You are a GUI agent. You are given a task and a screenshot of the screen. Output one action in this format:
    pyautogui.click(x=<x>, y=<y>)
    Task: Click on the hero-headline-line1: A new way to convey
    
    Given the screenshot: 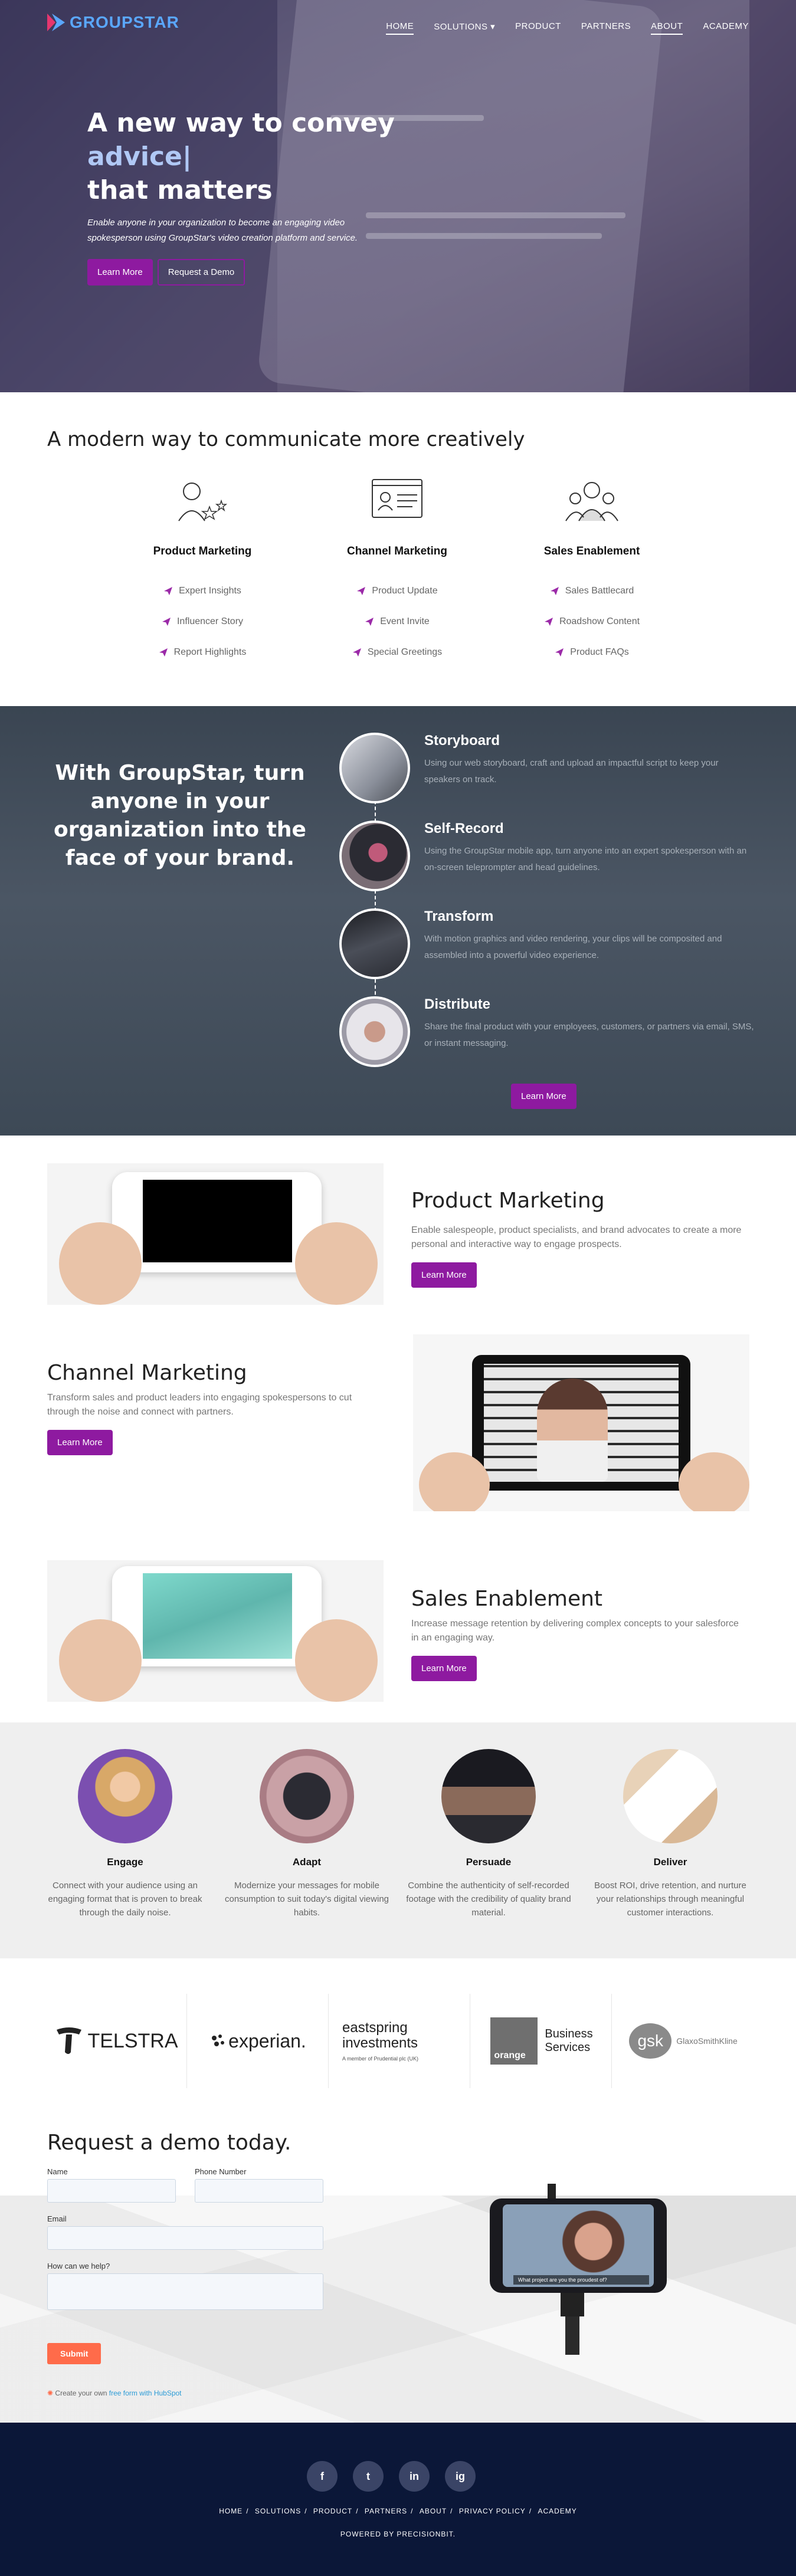 What is the action you would take?
    pyautogui.click(x=241, y=123)
    